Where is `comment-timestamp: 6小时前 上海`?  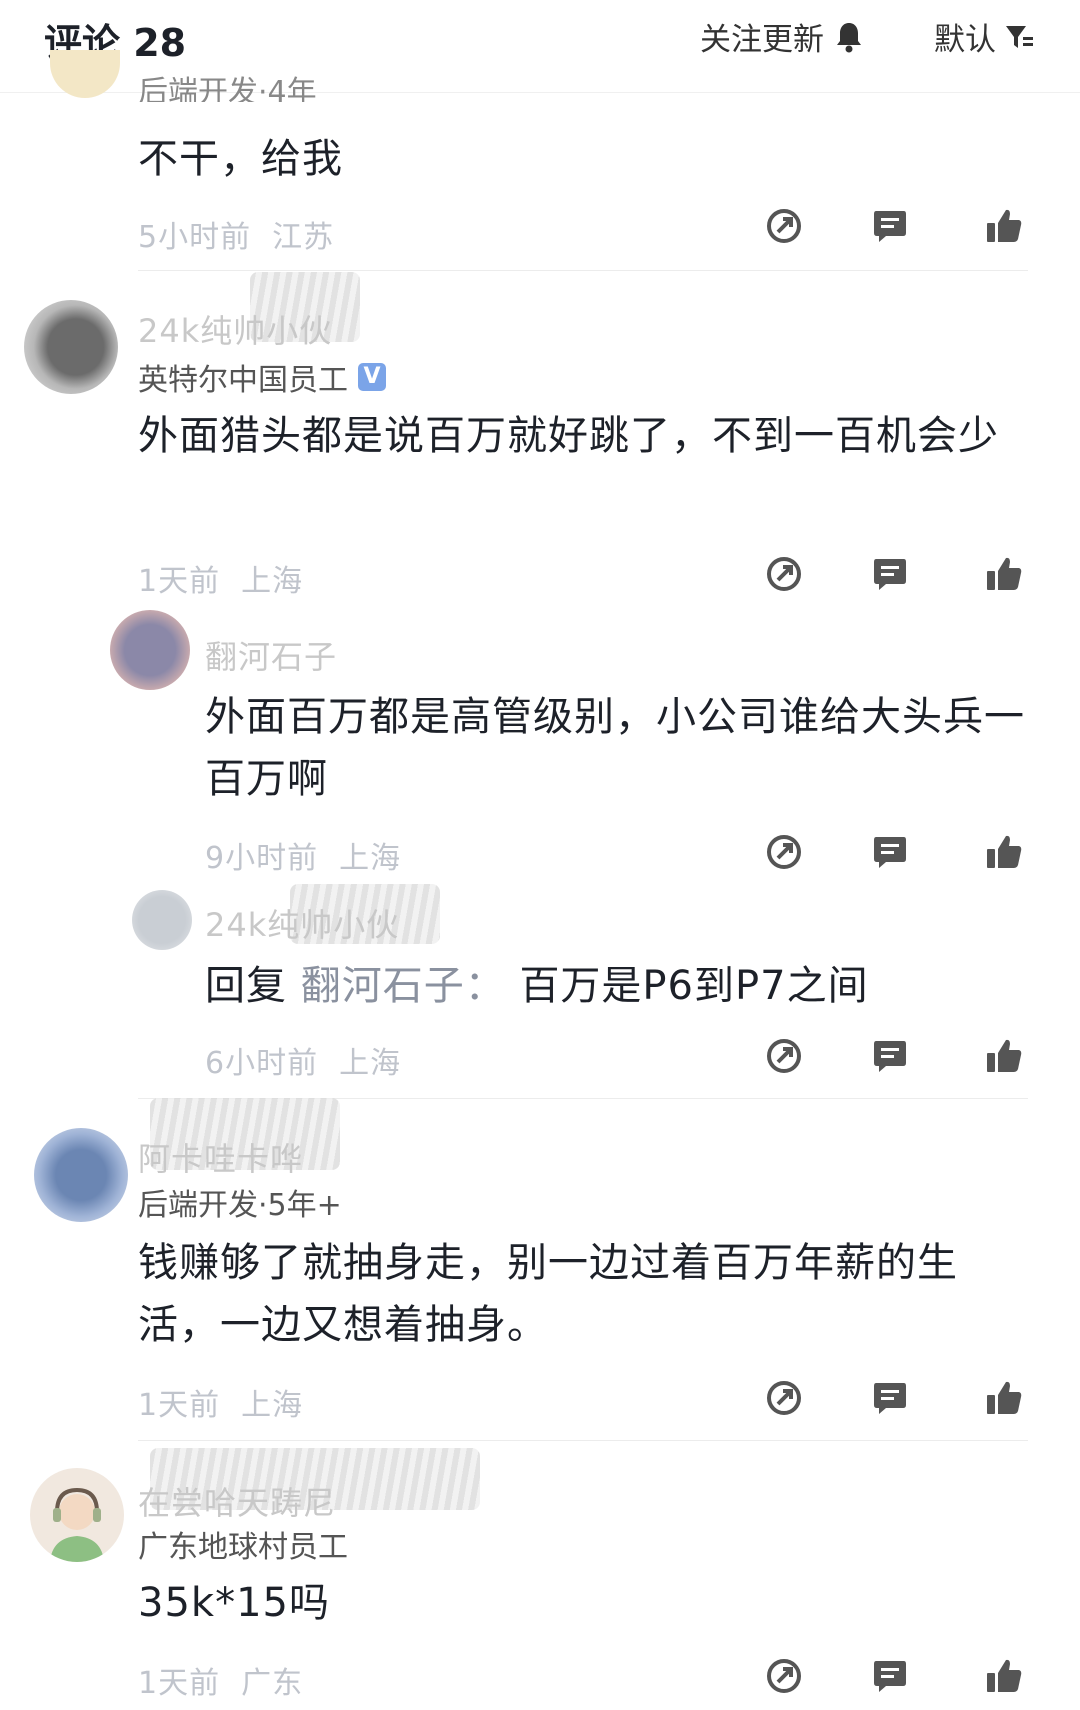
comment-timestamp: 6小时前 上海 is located at coordinates (303, 1063).